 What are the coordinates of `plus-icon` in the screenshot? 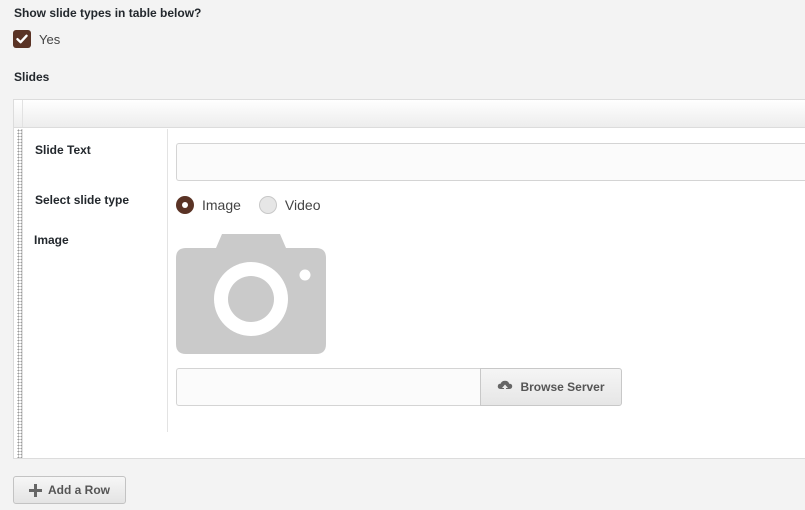 It's located at (35, 490).